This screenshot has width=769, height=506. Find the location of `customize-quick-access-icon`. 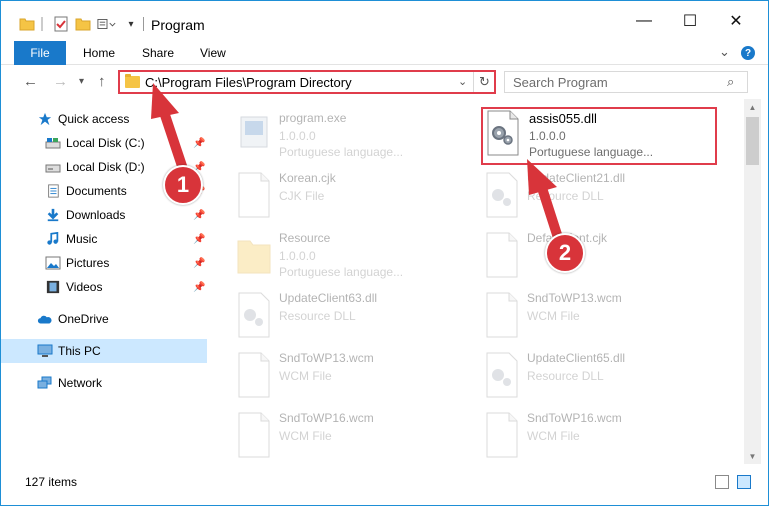

customize-quick-access-icon is located at coordinates (107, 24).